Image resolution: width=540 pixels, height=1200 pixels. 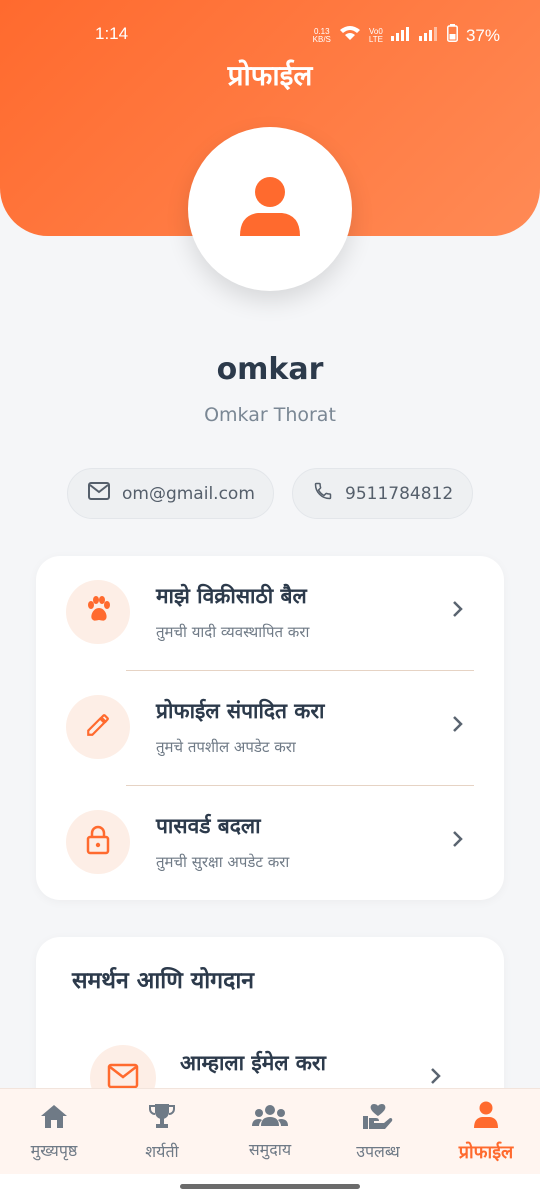 What do you see at coordinates (208, 826) in the screenshot?
I see `menu-item-title: पासवर्ड बदला` at bounding box center [208, 826].